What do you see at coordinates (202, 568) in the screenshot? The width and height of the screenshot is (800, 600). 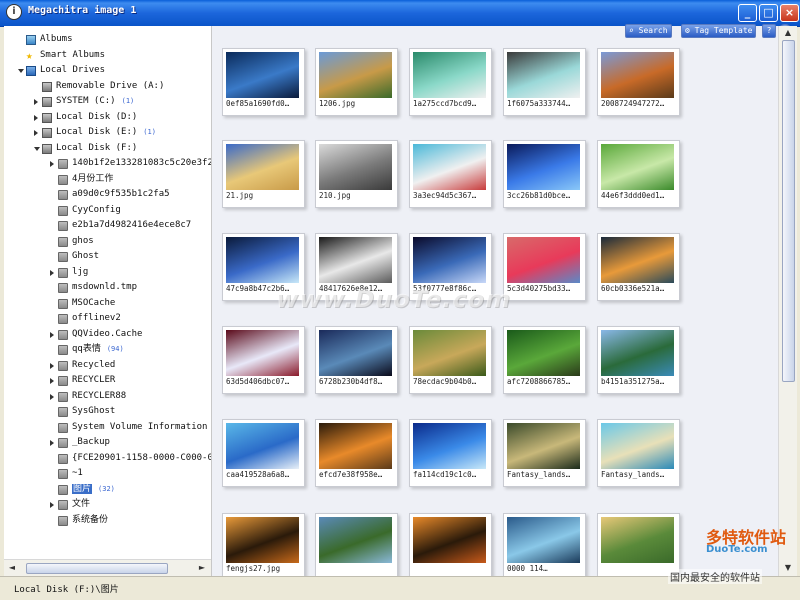 I see `scroll-right-icon: ►` at bounding box center [202, 568].